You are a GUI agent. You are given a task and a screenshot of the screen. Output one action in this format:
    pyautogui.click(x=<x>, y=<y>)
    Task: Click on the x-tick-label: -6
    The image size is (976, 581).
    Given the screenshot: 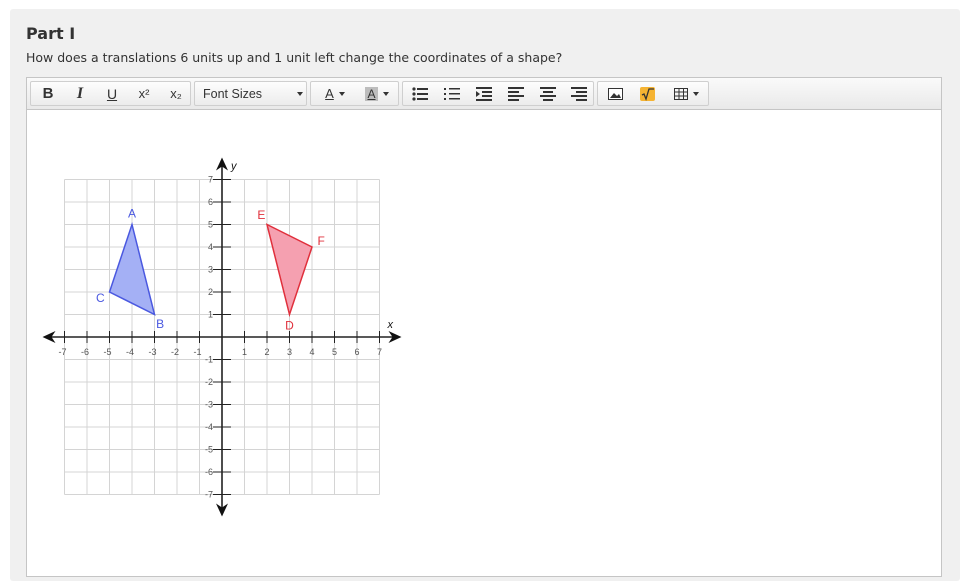 What is the action you would take?
    pyautogui.click(x=85, y=352)
    